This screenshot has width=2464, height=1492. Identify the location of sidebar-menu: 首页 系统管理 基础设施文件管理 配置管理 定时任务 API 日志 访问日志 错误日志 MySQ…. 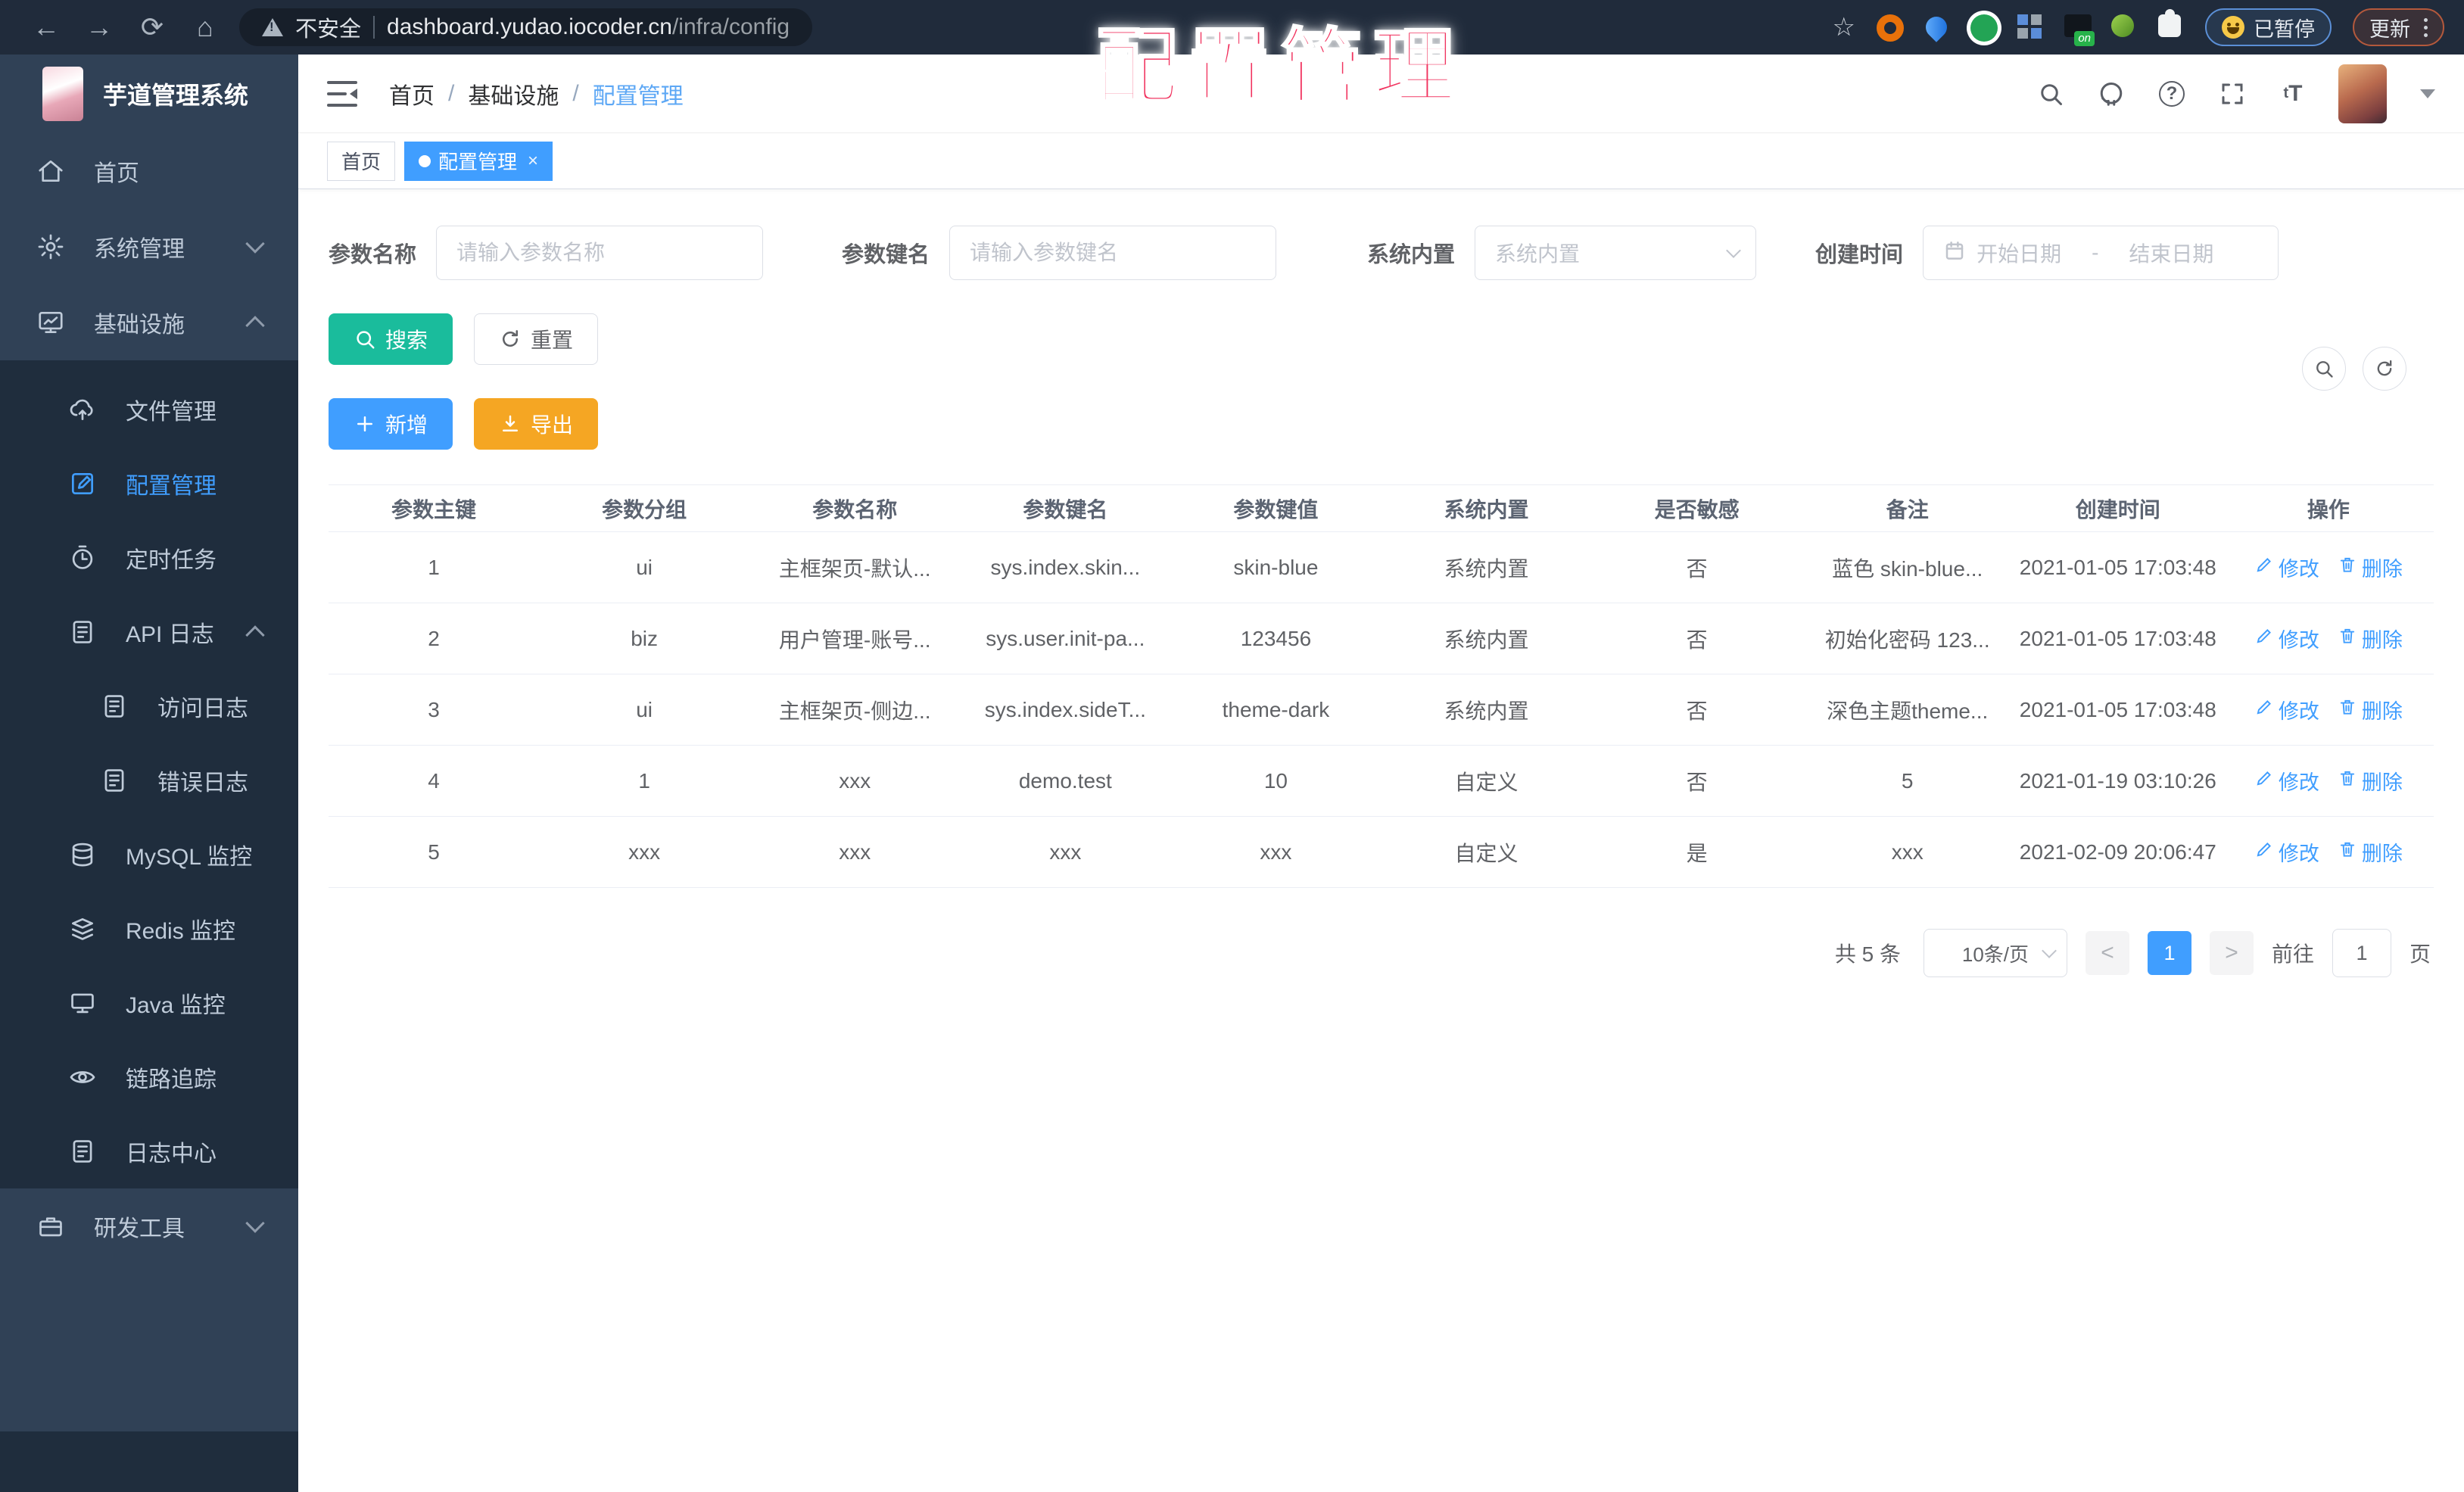
(149, 698).